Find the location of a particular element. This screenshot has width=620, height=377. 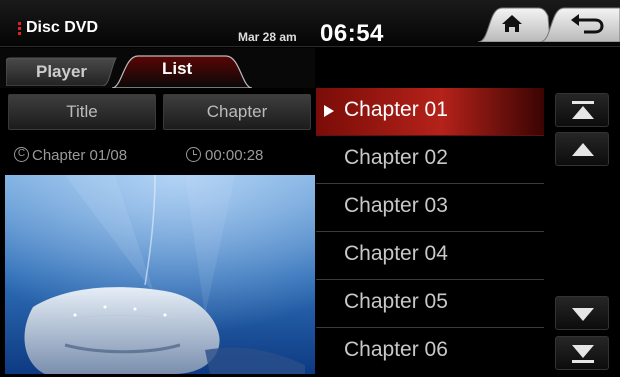

title-button: Title is located at coordinates (82, 112).